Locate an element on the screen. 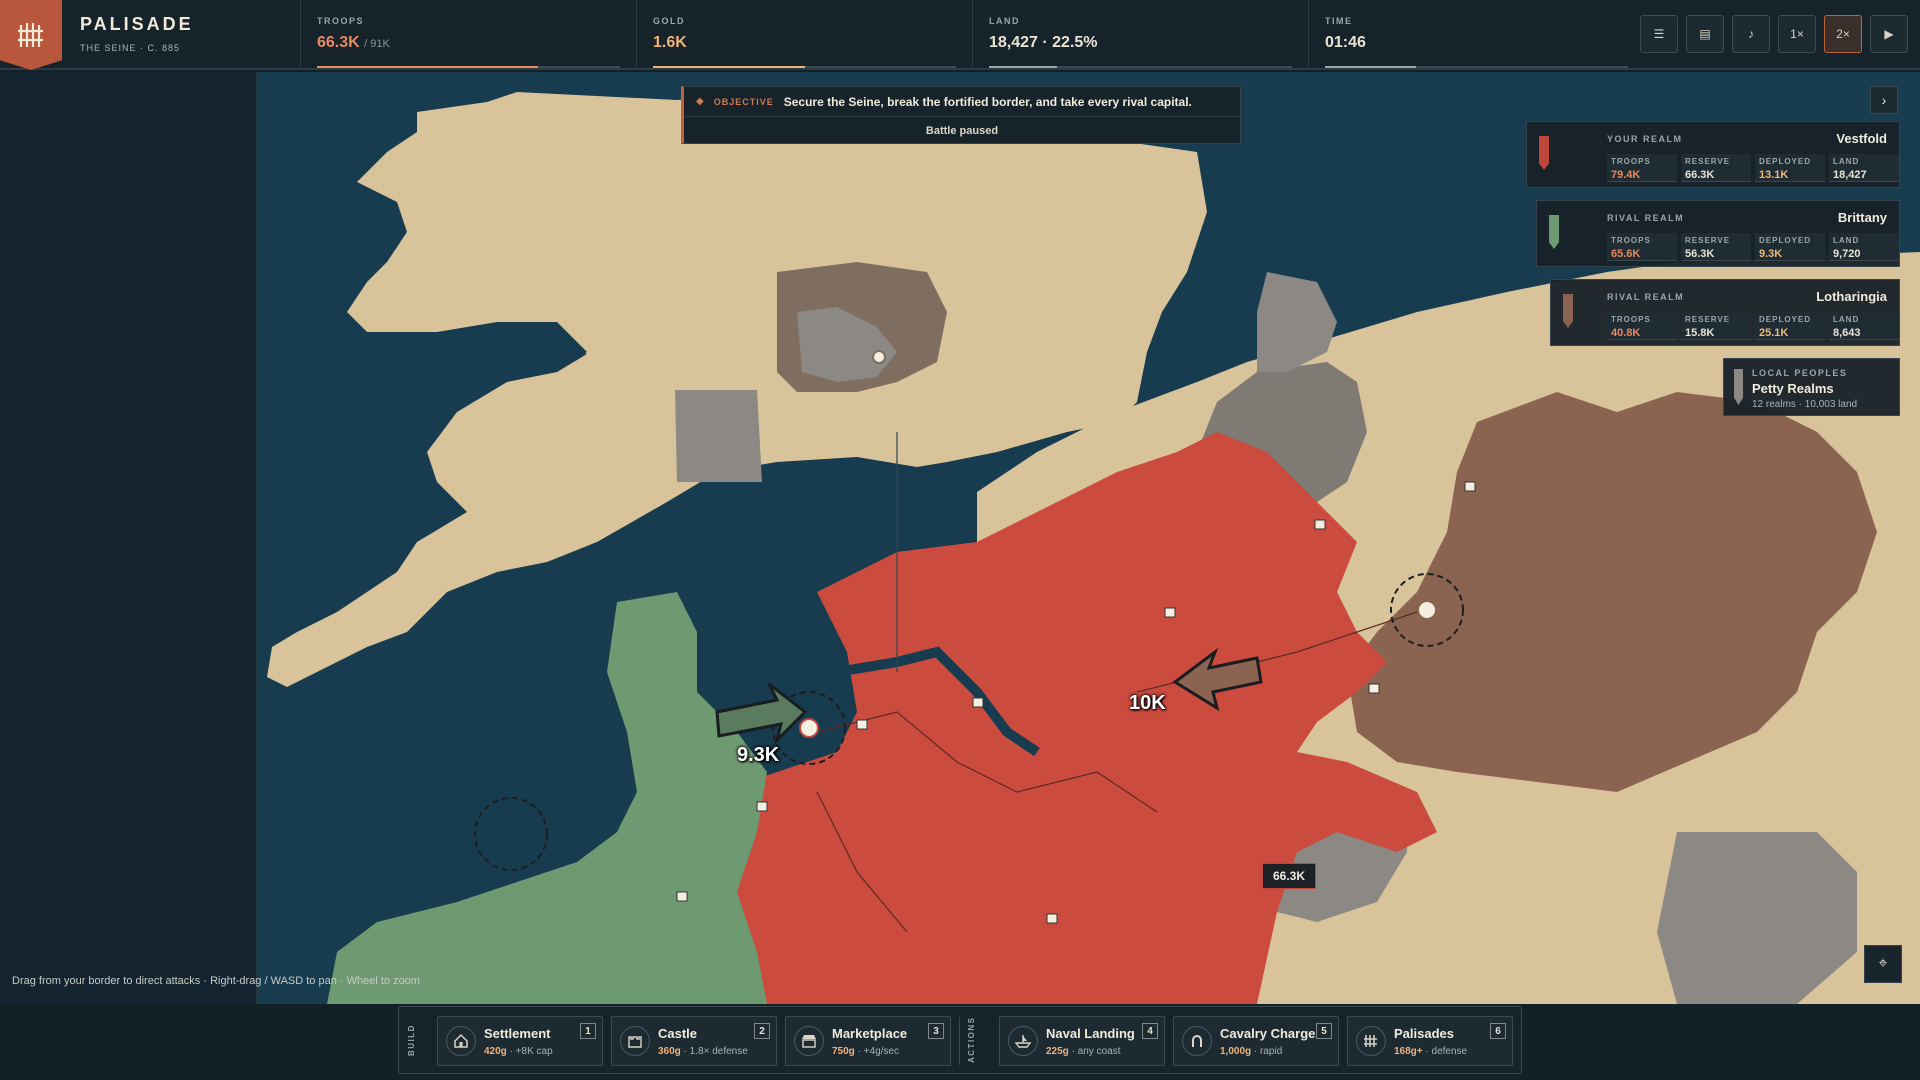 The image size is (1920, 1080). hotkey-badge: 5 is located at coordinates (1324, 1031).